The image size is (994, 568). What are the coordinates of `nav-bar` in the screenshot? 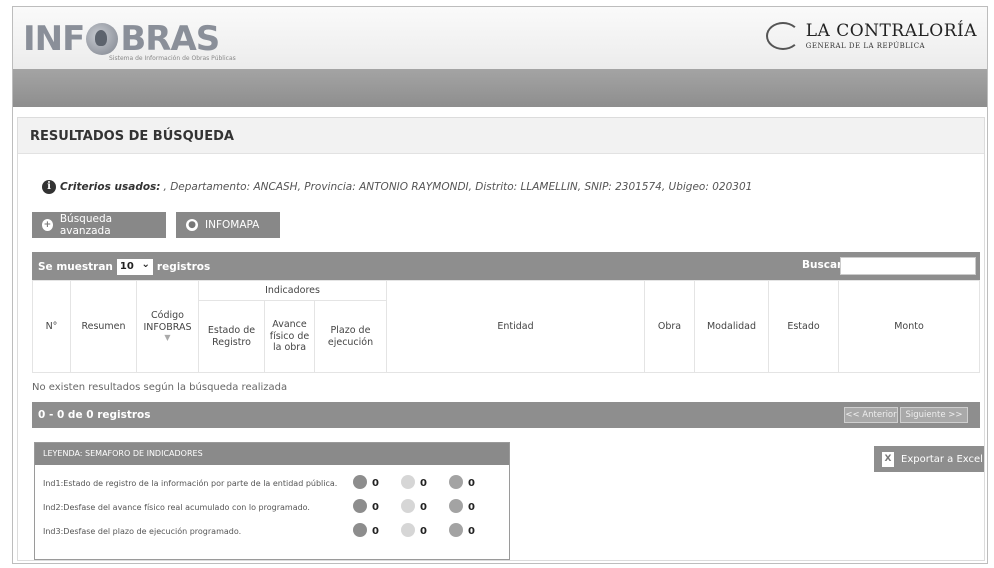 It's located at (500, 88).